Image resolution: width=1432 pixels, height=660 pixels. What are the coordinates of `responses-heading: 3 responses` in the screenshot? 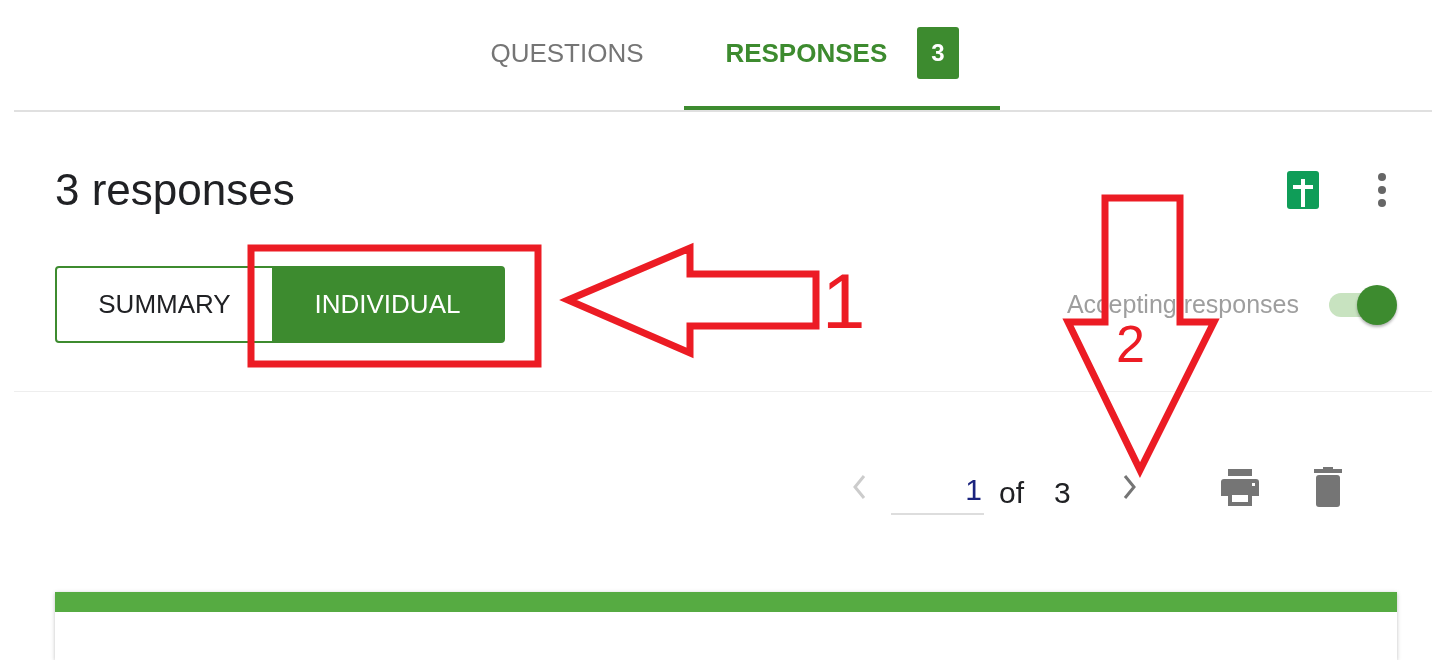 It's located at (175, 190).